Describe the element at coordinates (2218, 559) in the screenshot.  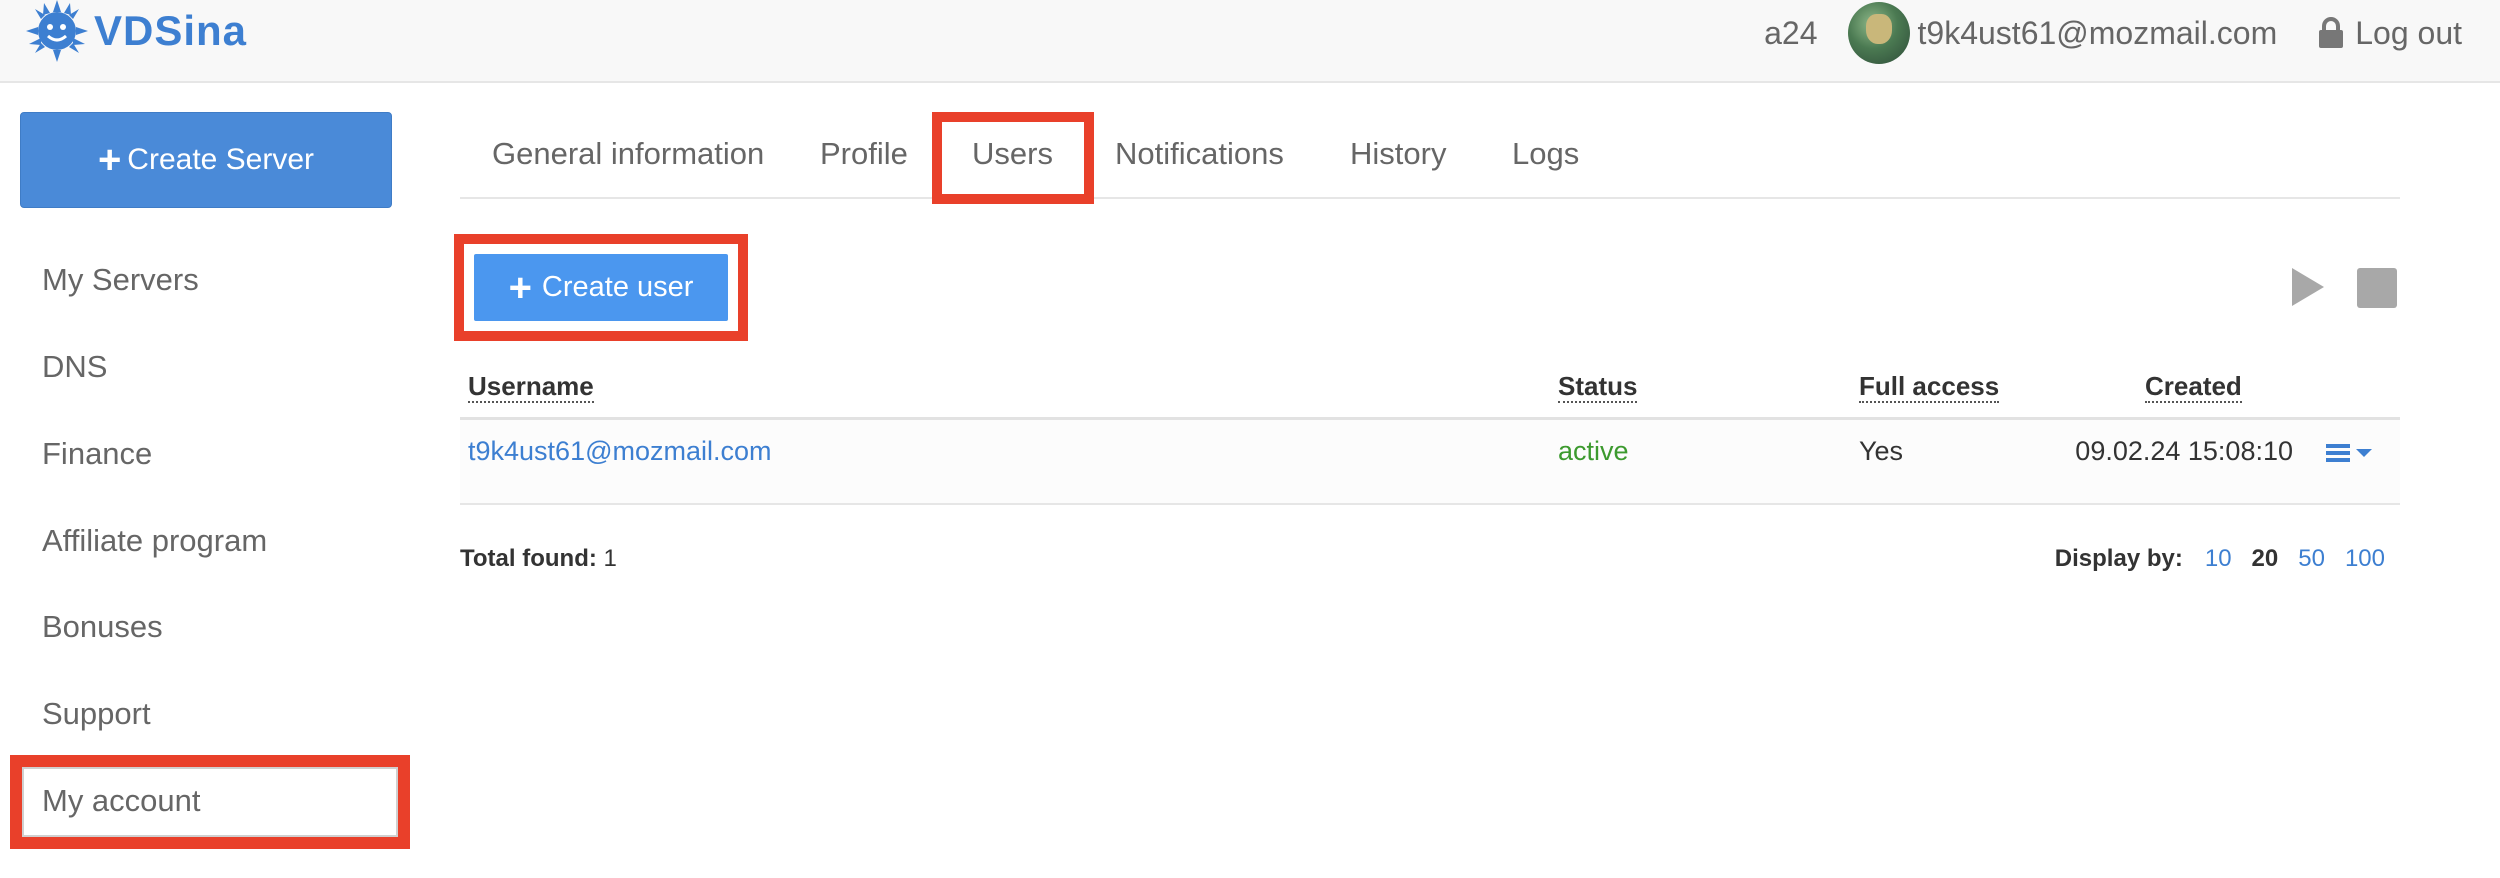
I see `display-by-10: 10` at that location.